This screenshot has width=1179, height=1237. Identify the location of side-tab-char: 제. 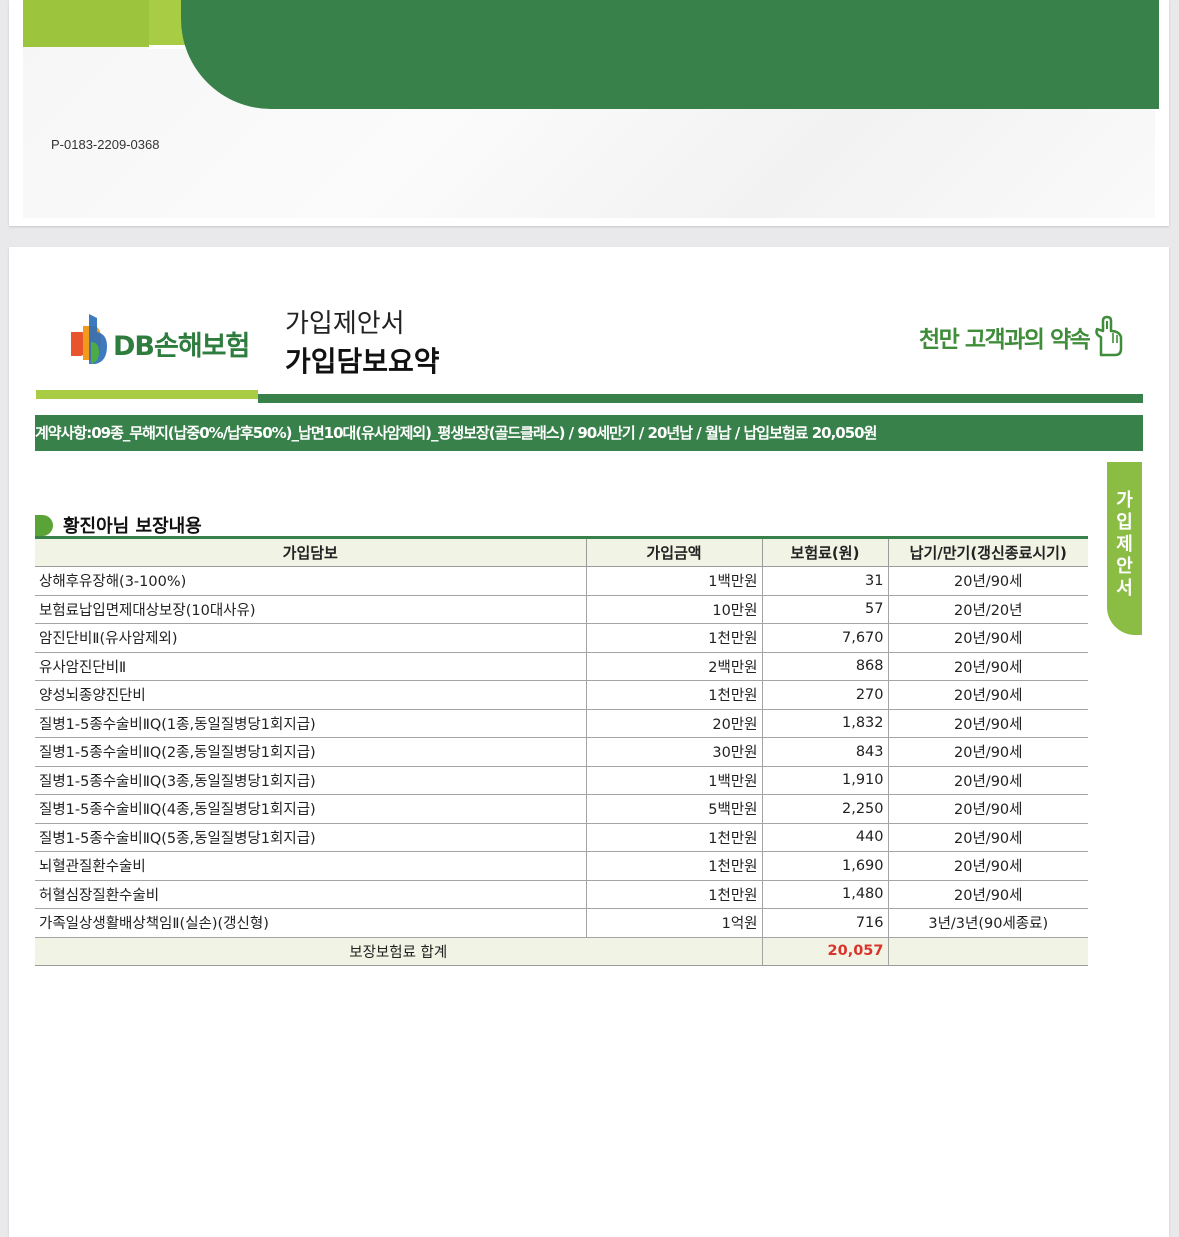
(1124, 544).